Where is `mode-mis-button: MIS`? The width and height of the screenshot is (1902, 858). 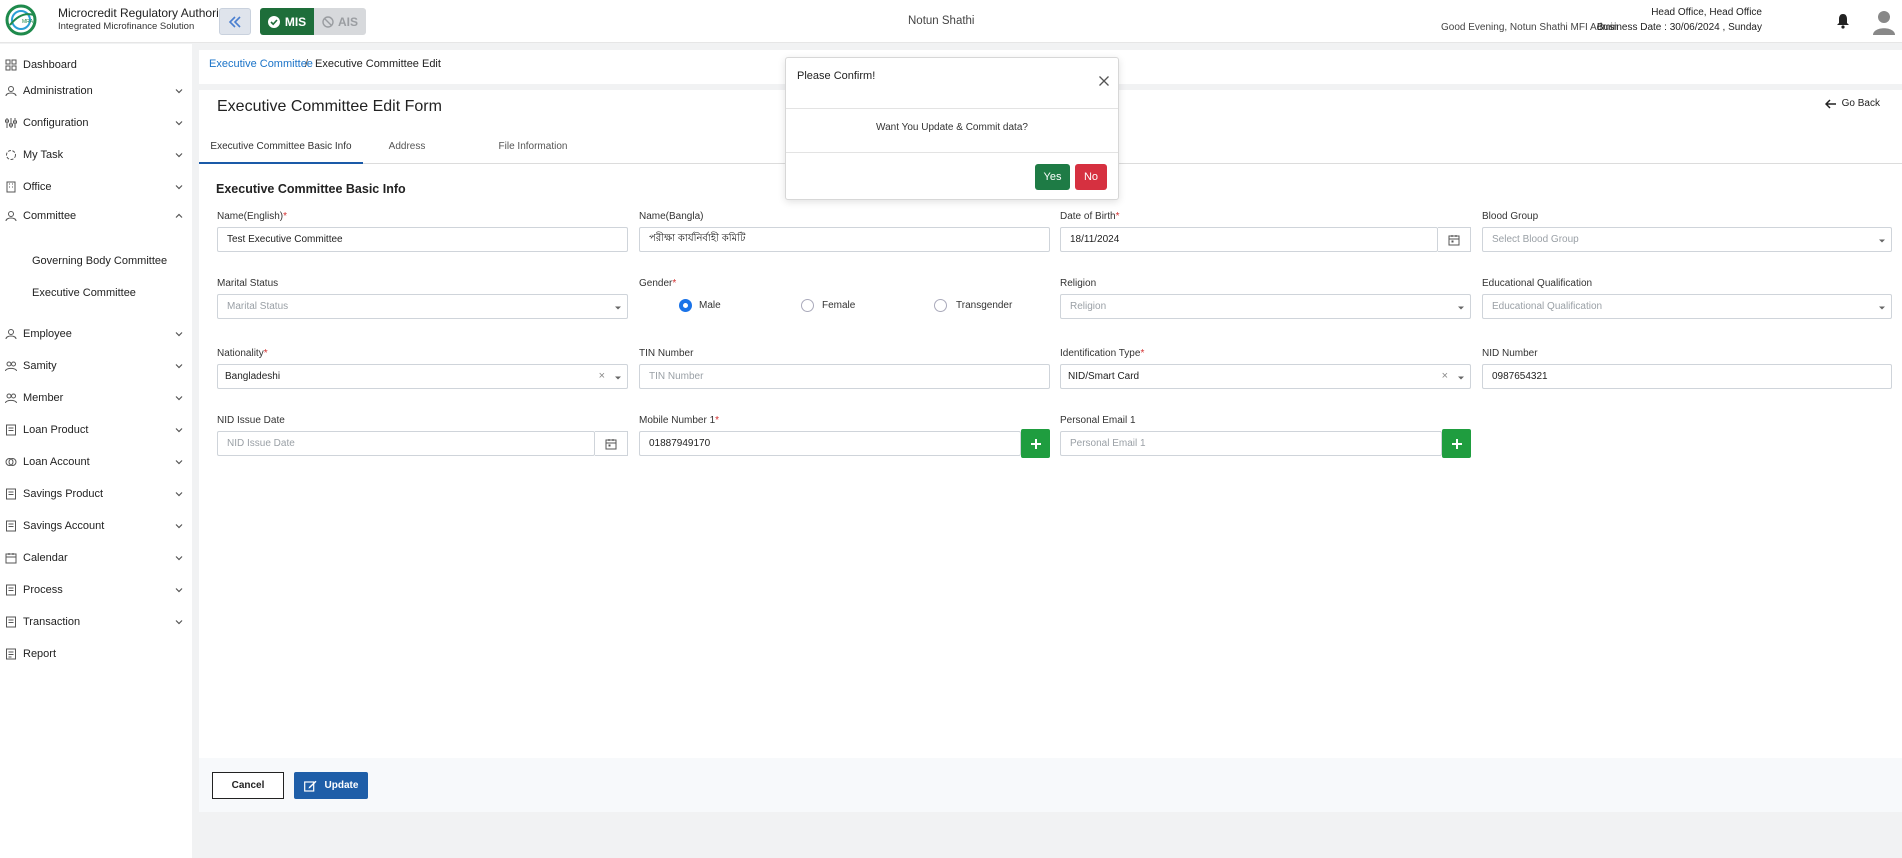
mode-mis-button: MIS is located at coordinates (287, 21).